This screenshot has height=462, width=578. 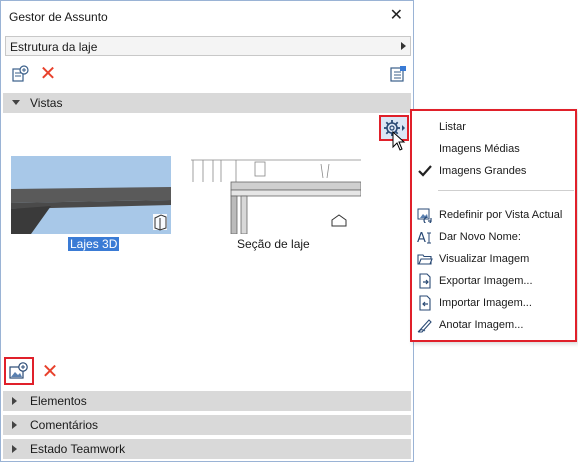 I want to click on section-teamwork-header: Estado Teamwork, so click(x=207, y=449).